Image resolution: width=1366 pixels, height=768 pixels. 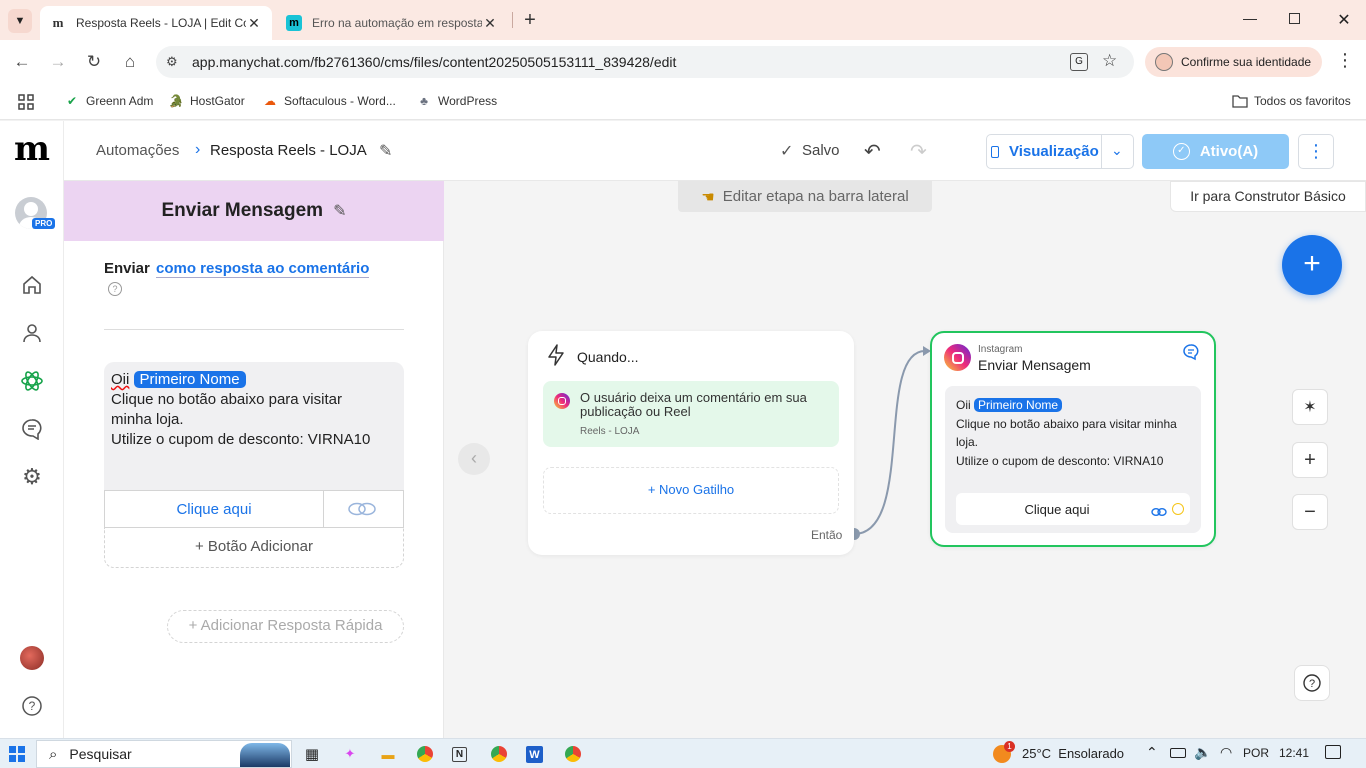 I want to click on chevron-down-icon: ⌄, so click(x=1117, y=150).